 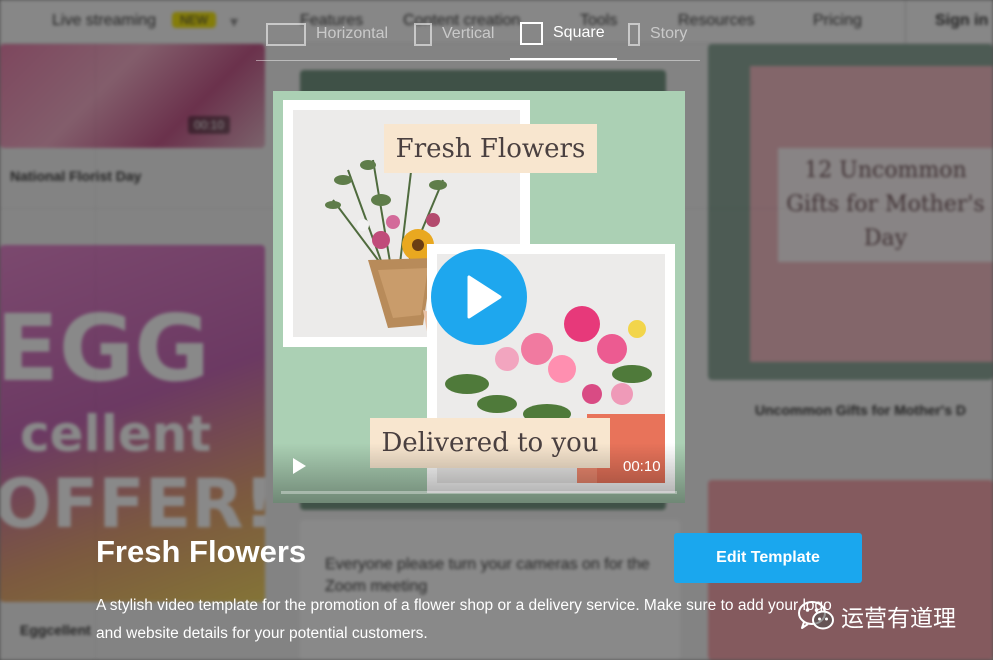 I want to click on play-icon, so click(x=484, y=297).